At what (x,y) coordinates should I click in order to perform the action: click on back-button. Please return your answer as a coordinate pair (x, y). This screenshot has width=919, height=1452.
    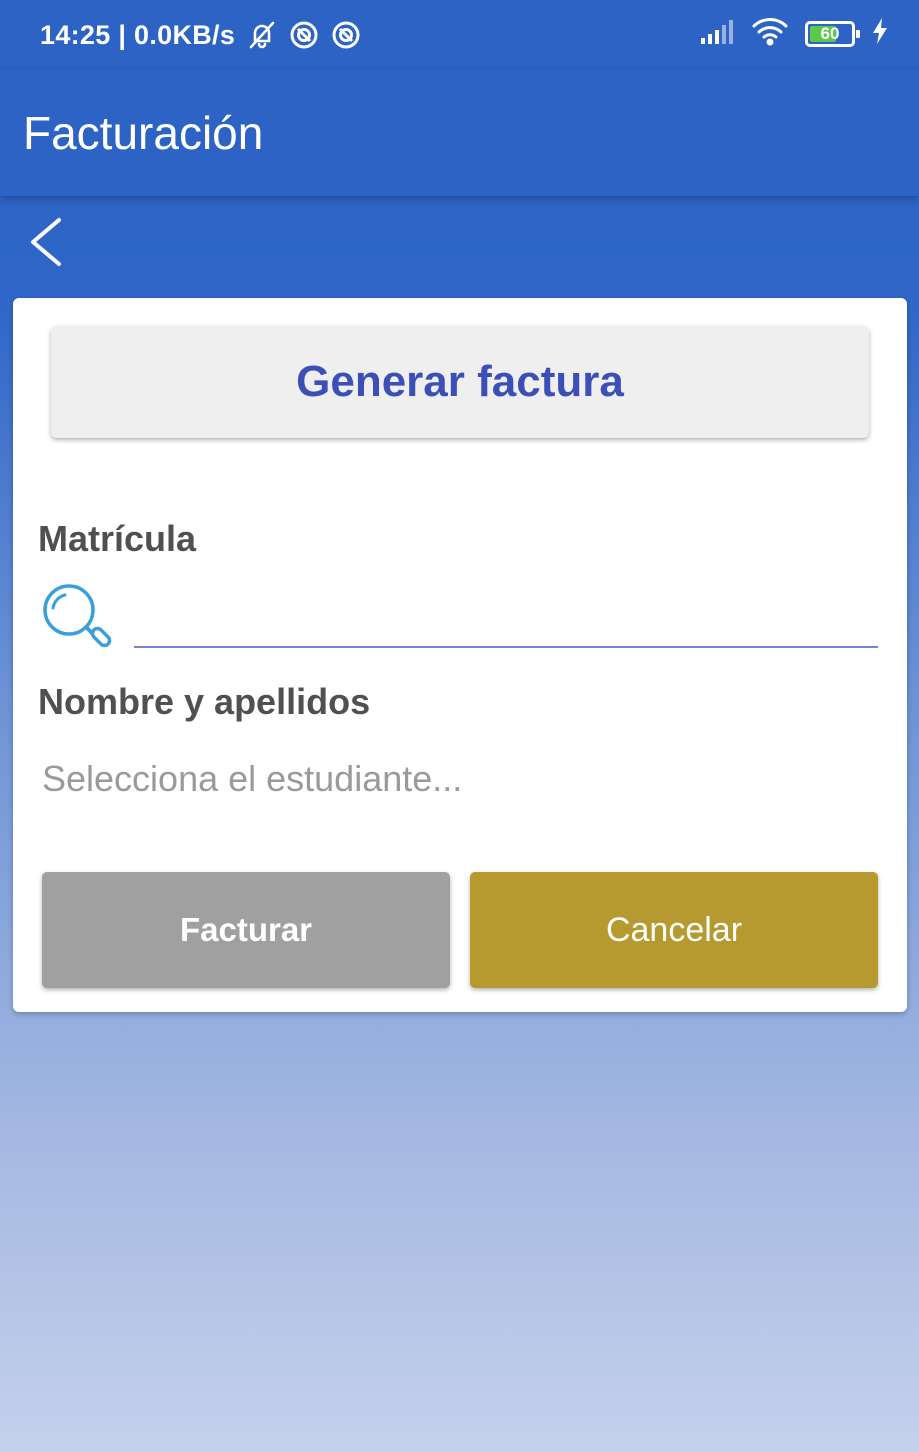
    Looking at the image, I should click on (45, 242).